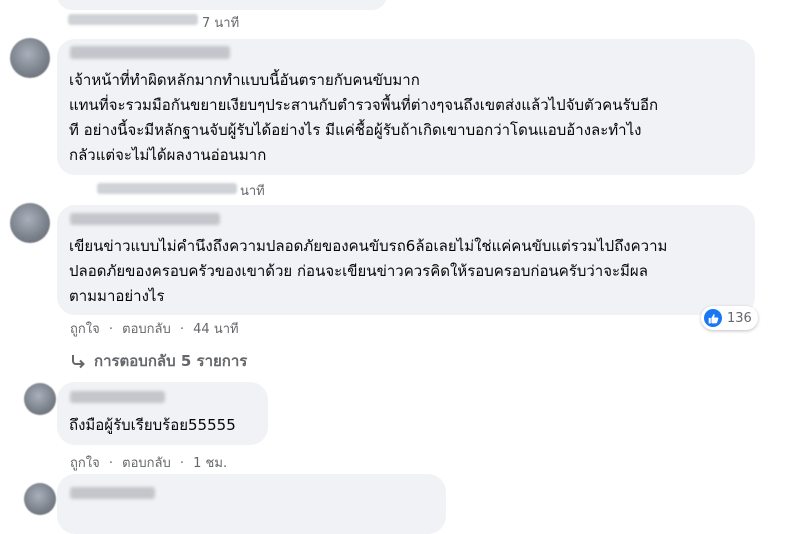 Image resolution: width=800 pixels, height=534 pixels. I want to click on comment-time: 1 ชม., so click(210, 463).